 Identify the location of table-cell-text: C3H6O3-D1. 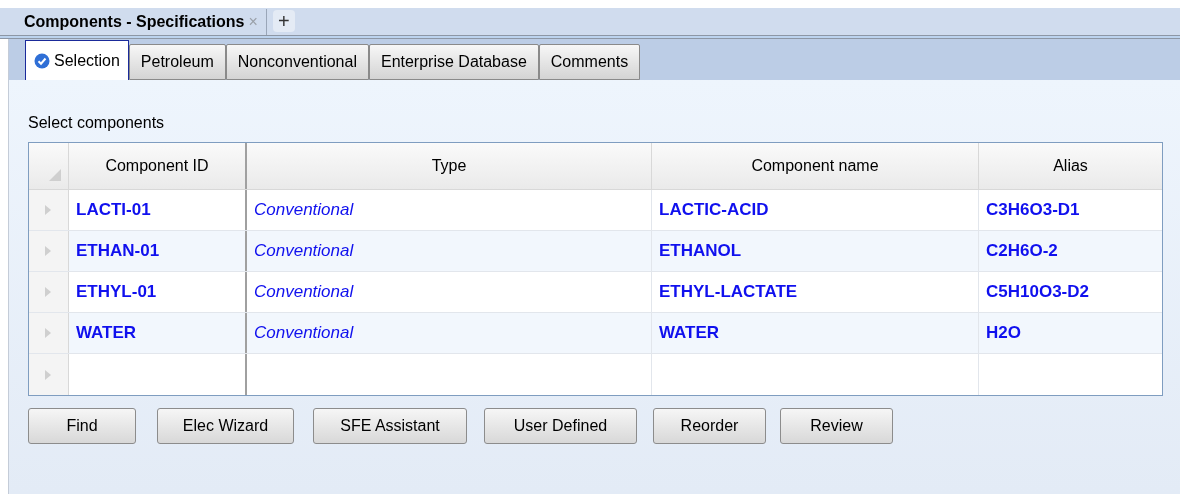
(1033, 210).